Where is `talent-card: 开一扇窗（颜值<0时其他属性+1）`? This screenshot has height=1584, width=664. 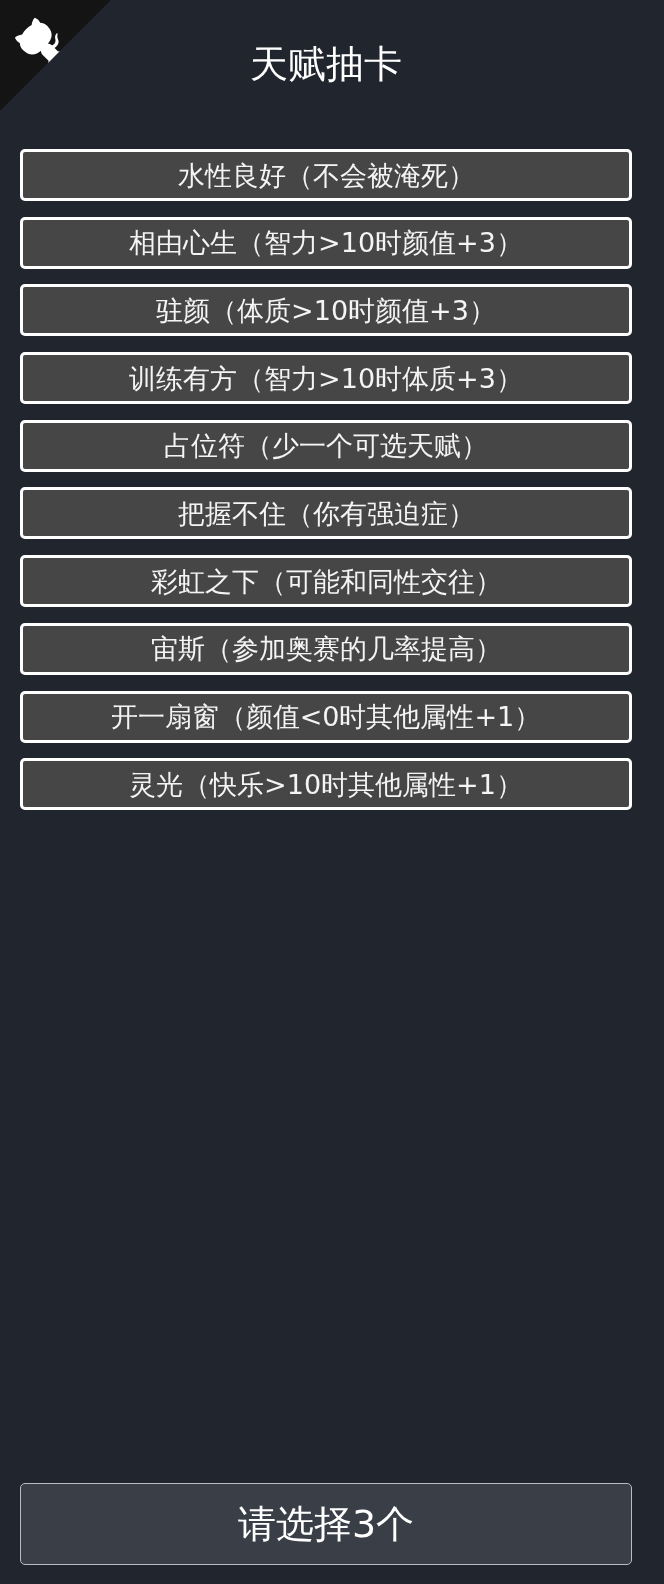
talent-card: 开一扇窗（颜值<0时其他属性+1） is located at coordinates (326, 716).